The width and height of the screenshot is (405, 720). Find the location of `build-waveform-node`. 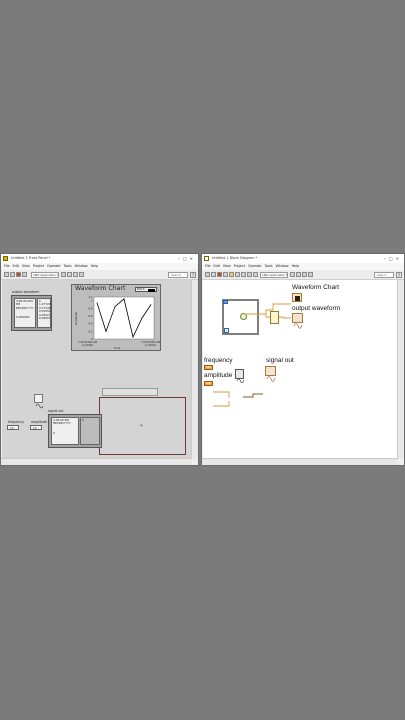

build-waveform-node is located at coordinates (274, 317).